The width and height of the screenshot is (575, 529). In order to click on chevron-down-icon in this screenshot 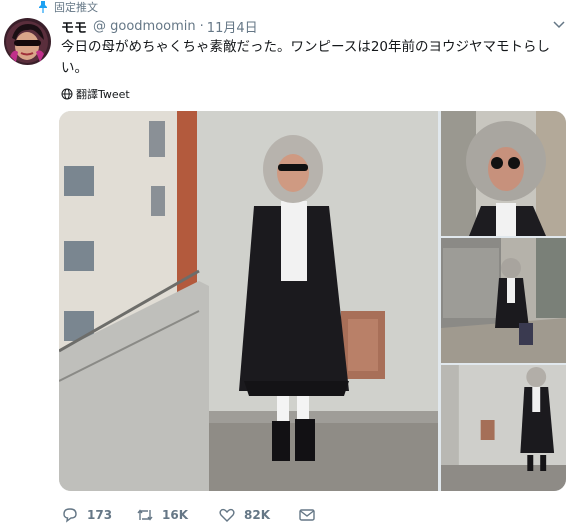, I will do `click(559, 25)`.